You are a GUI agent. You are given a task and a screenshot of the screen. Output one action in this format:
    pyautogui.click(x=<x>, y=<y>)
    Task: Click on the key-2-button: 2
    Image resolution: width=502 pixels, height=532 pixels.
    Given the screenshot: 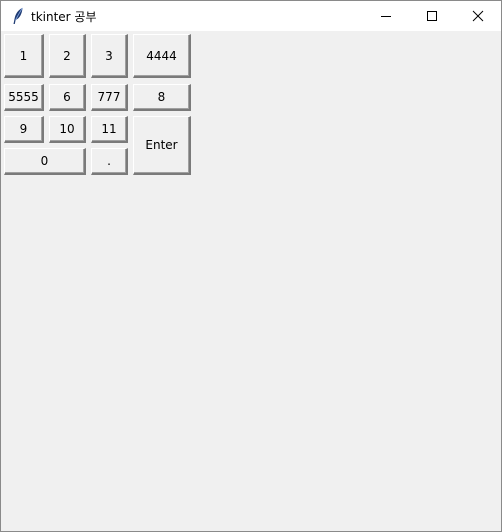 What is the action you would take?
    pyautogui.click(x=67, y=56)
    